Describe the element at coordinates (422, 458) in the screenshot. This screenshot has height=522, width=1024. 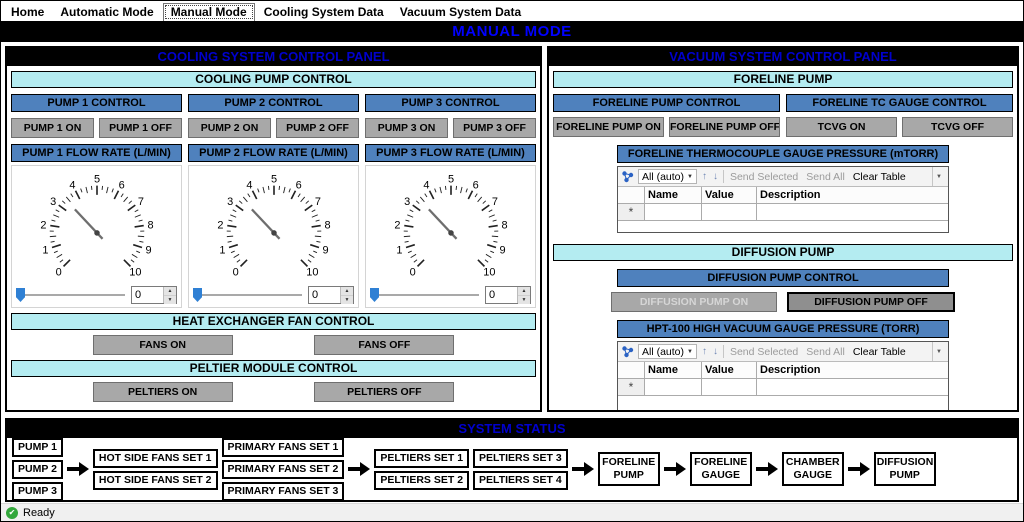
I see `status-peltiers-1: PELTIERS SET 1` at that location.